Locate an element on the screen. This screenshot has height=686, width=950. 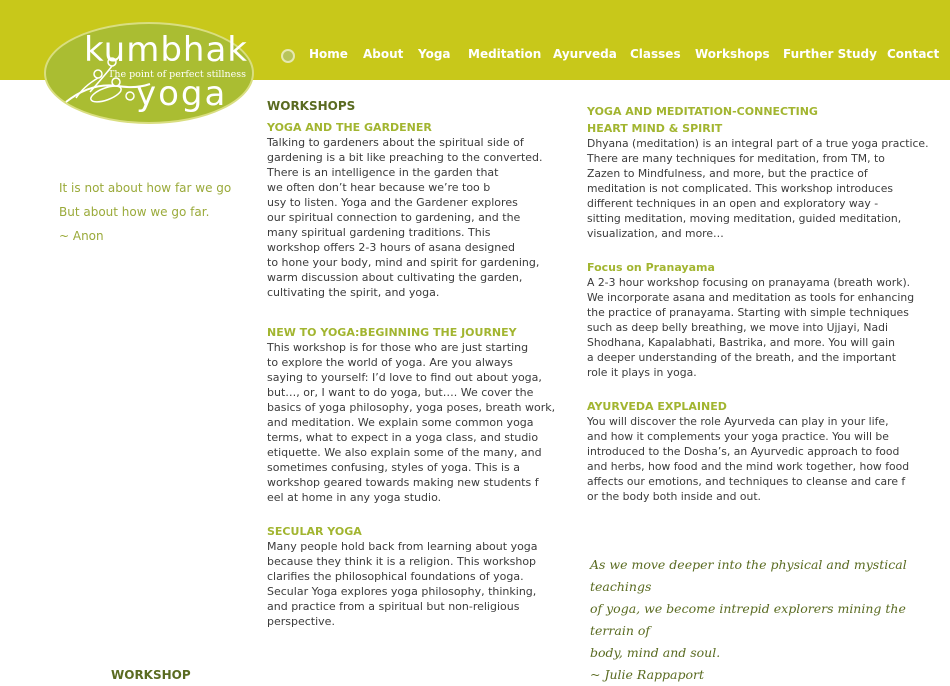
section-title-ayurveda: AYURVEDA EXPLAINED is located at coordinates (657, 406).